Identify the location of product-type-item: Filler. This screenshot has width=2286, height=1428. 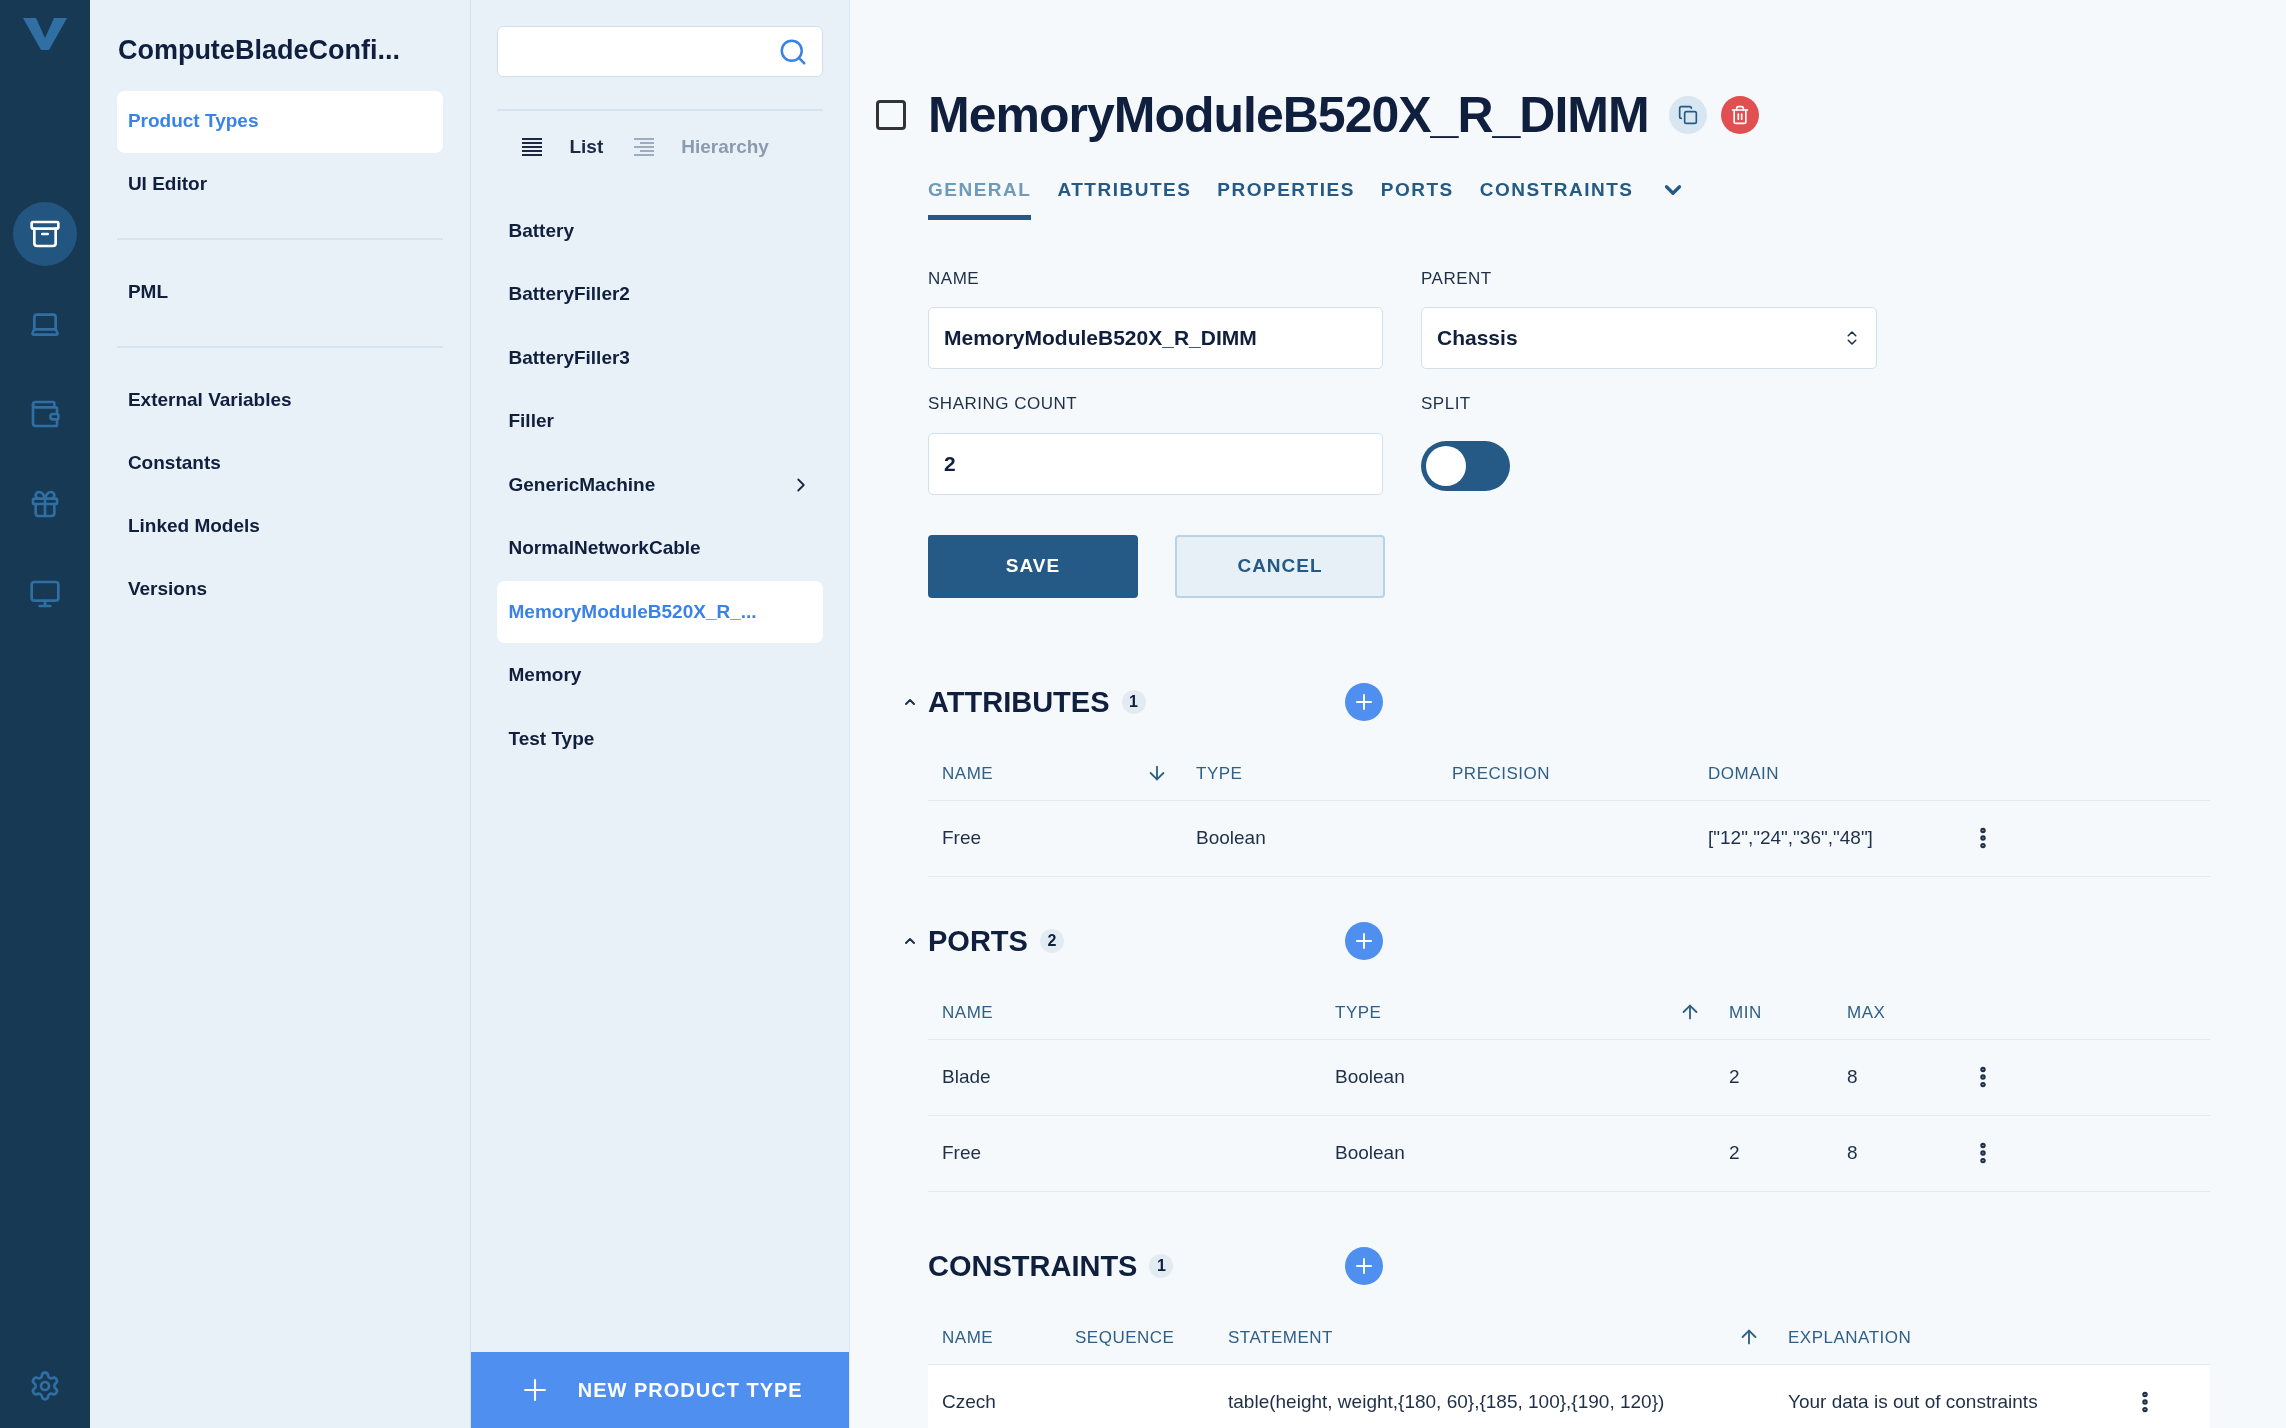
(660, 421).